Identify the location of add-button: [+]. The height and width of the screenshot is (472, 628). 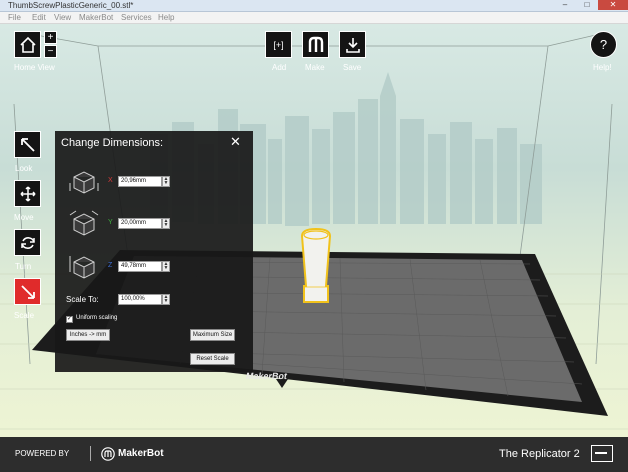
(278, 44).